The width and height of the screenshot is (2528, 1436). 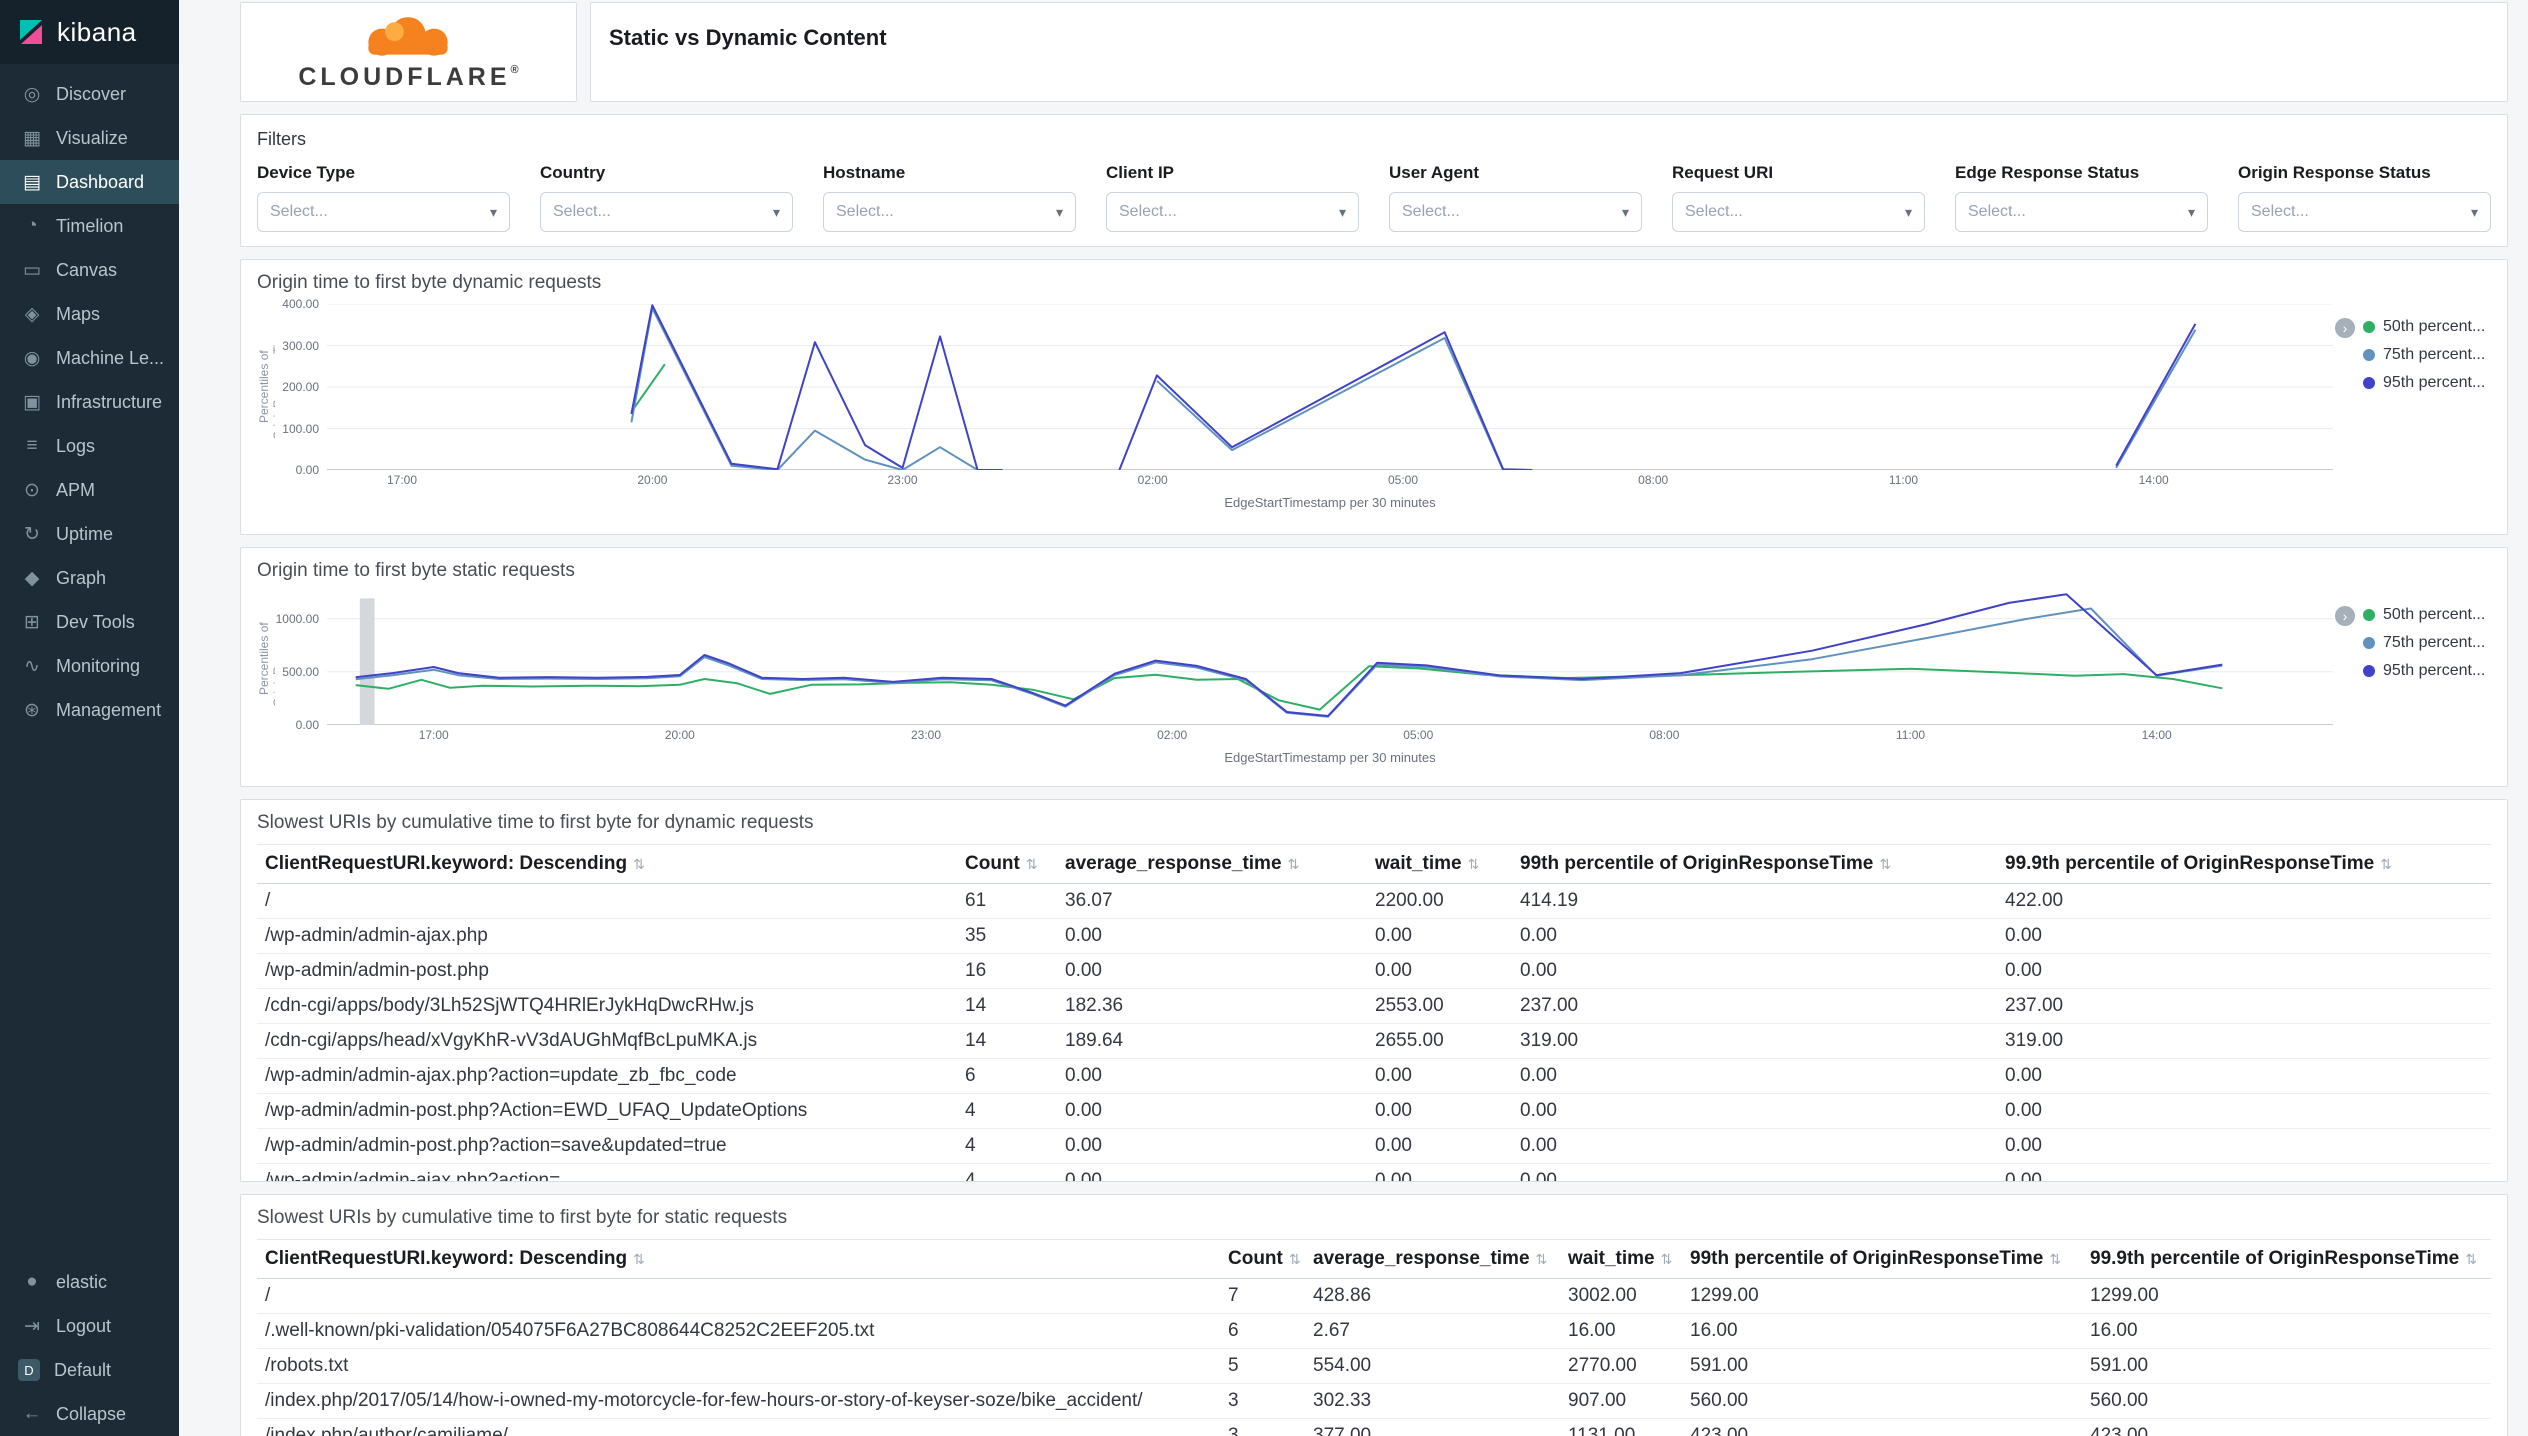 What do you see at coordinates (89, 1414) in the screenshot?
I see `sidebar-footer-item-collapse: ← Collapse` at bounding box center [89, 1414].